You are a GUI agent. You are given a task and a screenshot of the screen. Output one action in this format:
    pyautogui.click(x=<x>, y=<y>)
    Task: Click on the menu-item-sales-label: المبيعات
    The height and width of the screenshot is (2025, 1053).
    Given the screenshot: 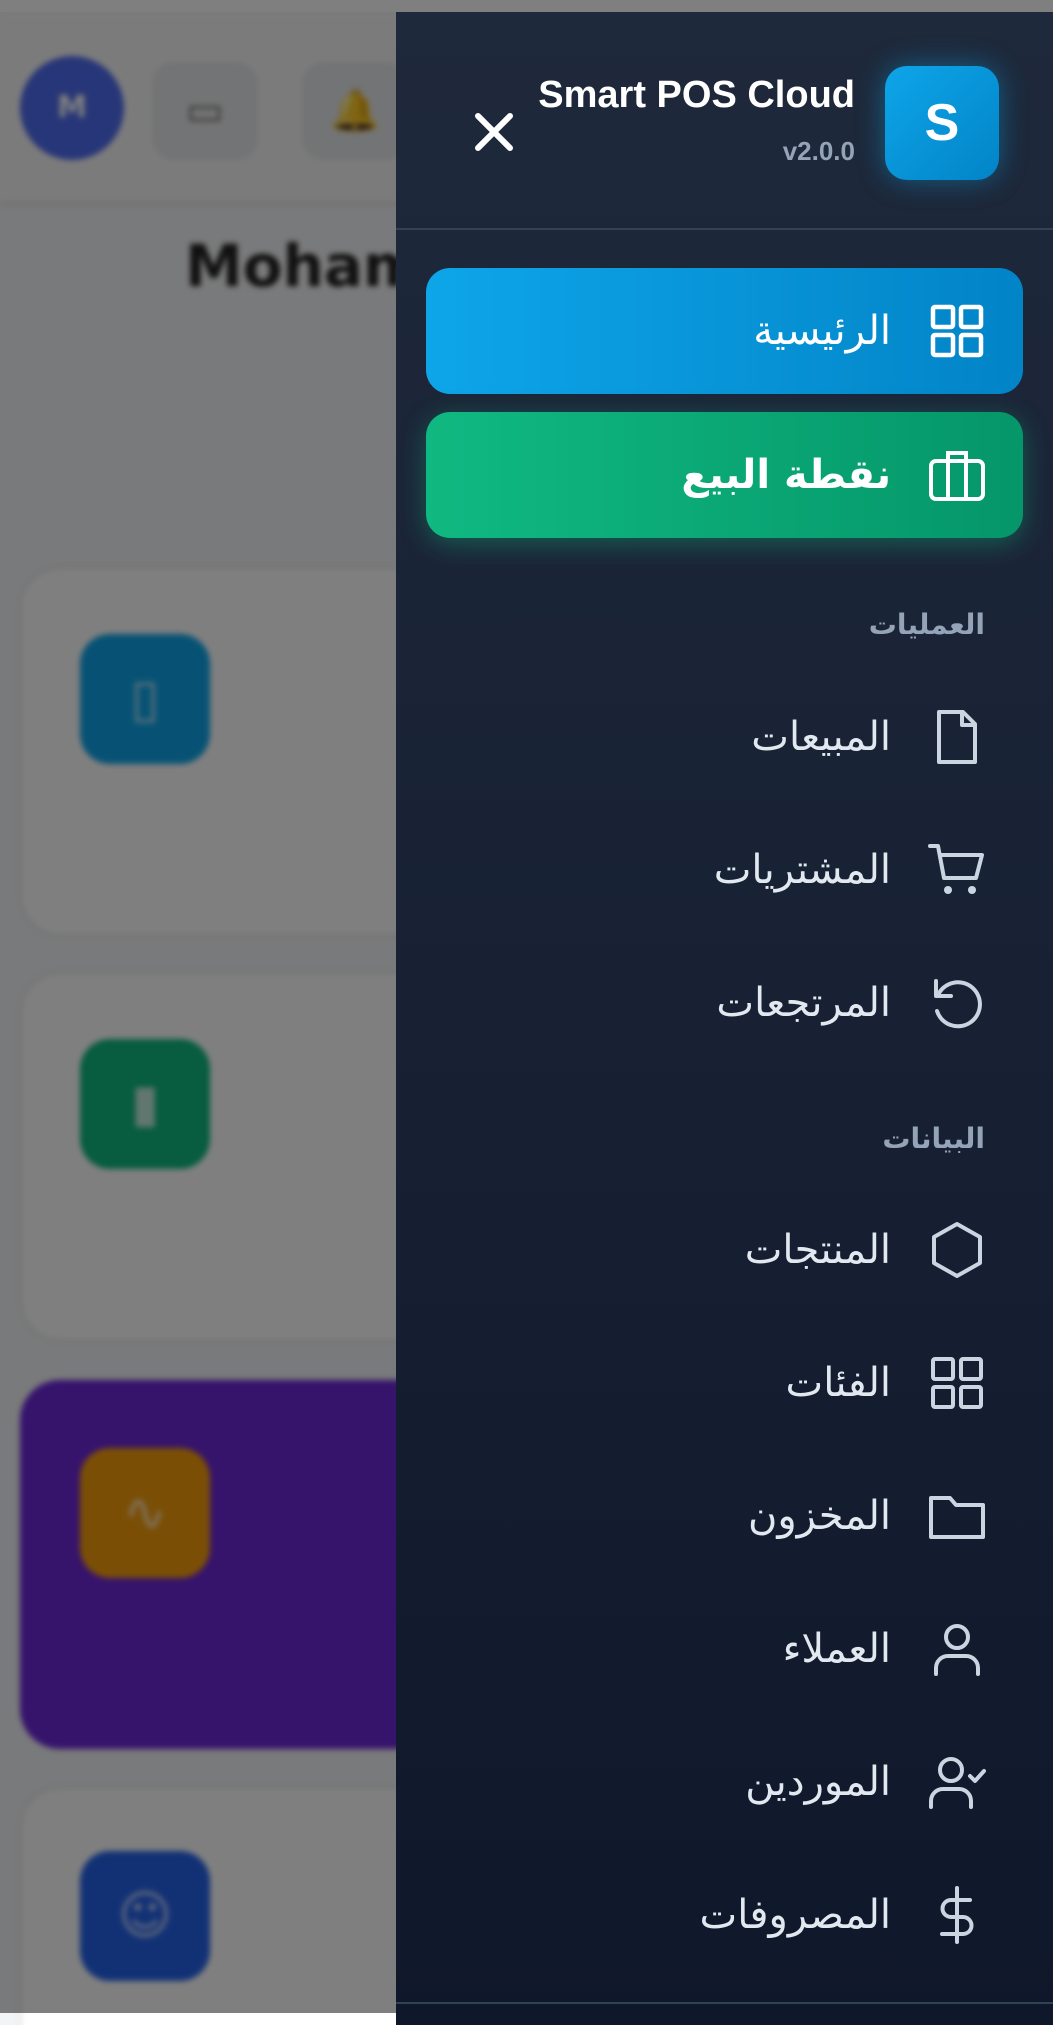 What is the action you would take?
    pyautogui.click(x=821, y=737)
    